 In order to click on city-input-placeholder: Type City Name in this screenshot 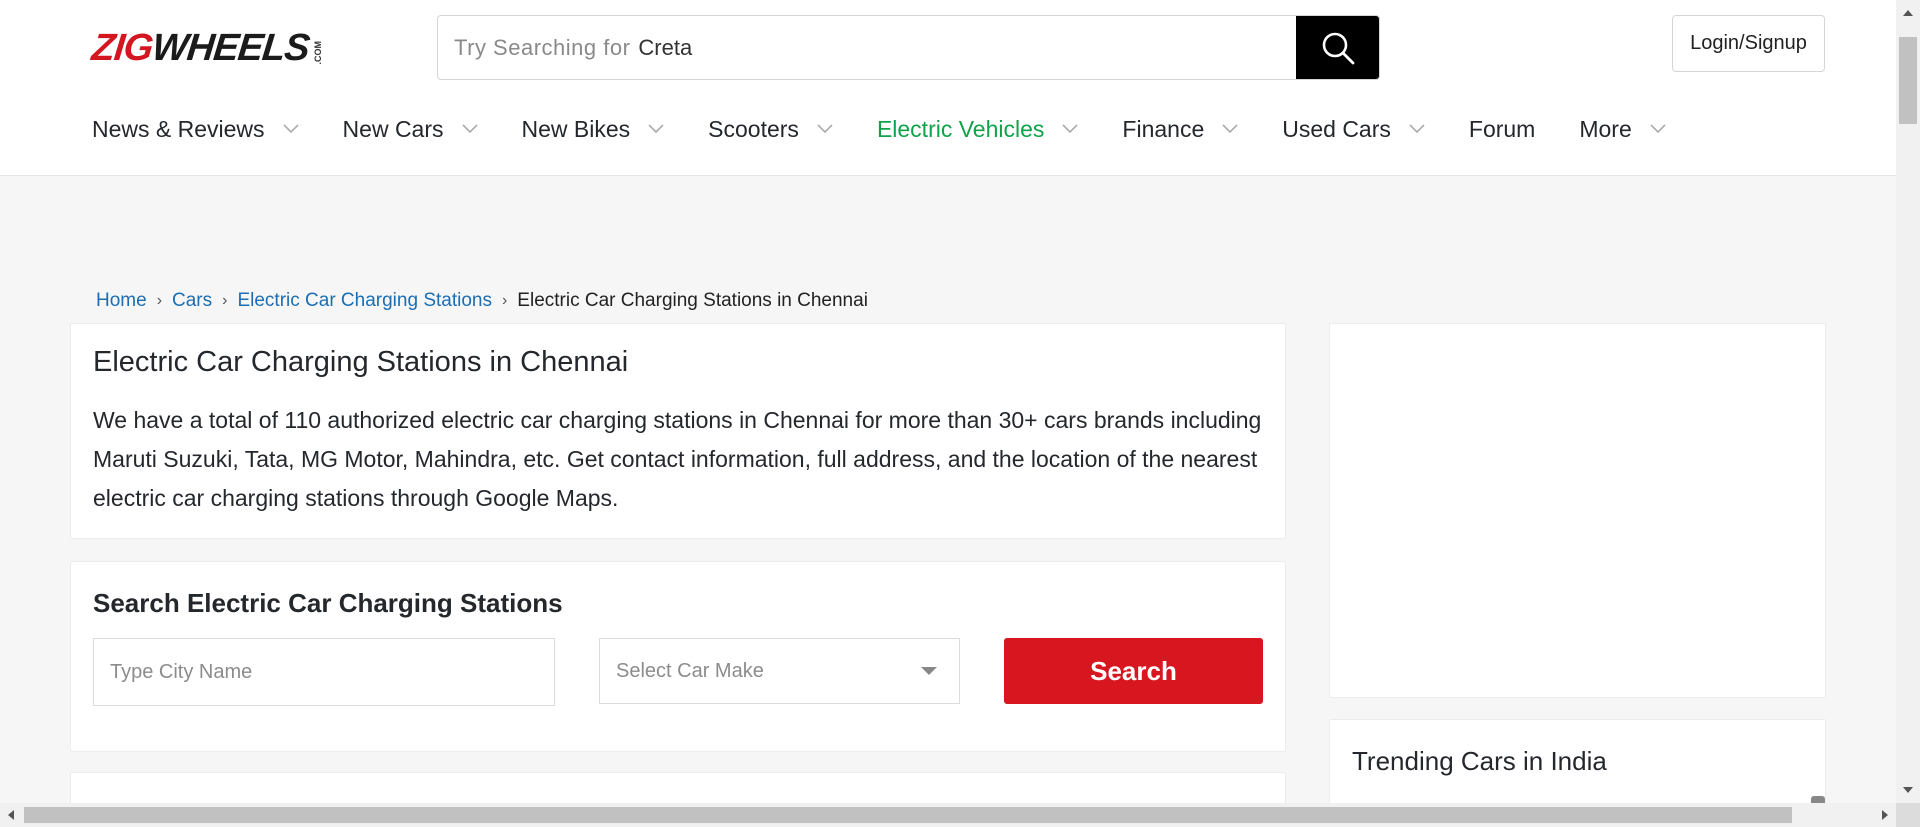, I will do `click(181, 671)`.